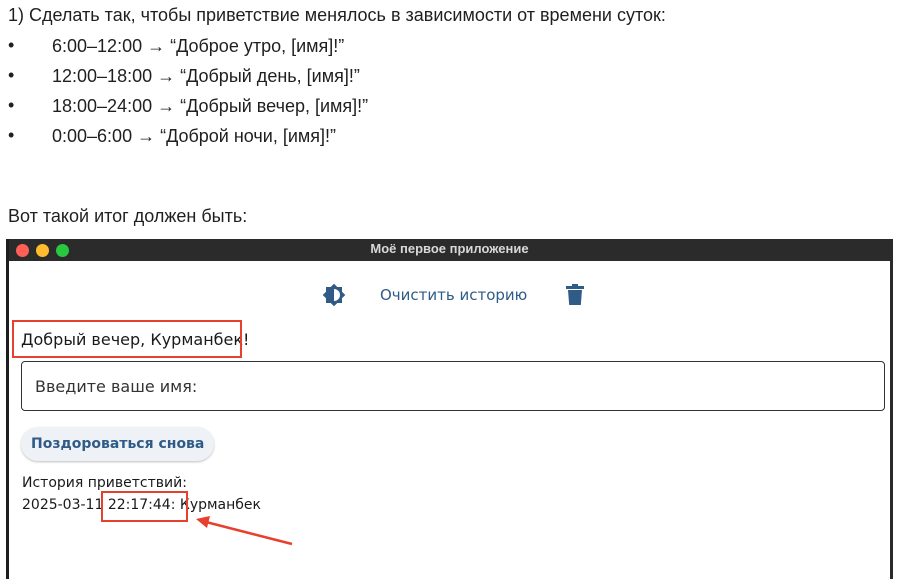 The image size is (900, 586). Describe the element at coordinates (210, 106) in the screenshot. I see `bullet-text: 18:00–24:00 → “Добрый вечер, [имя]!”` at that location.